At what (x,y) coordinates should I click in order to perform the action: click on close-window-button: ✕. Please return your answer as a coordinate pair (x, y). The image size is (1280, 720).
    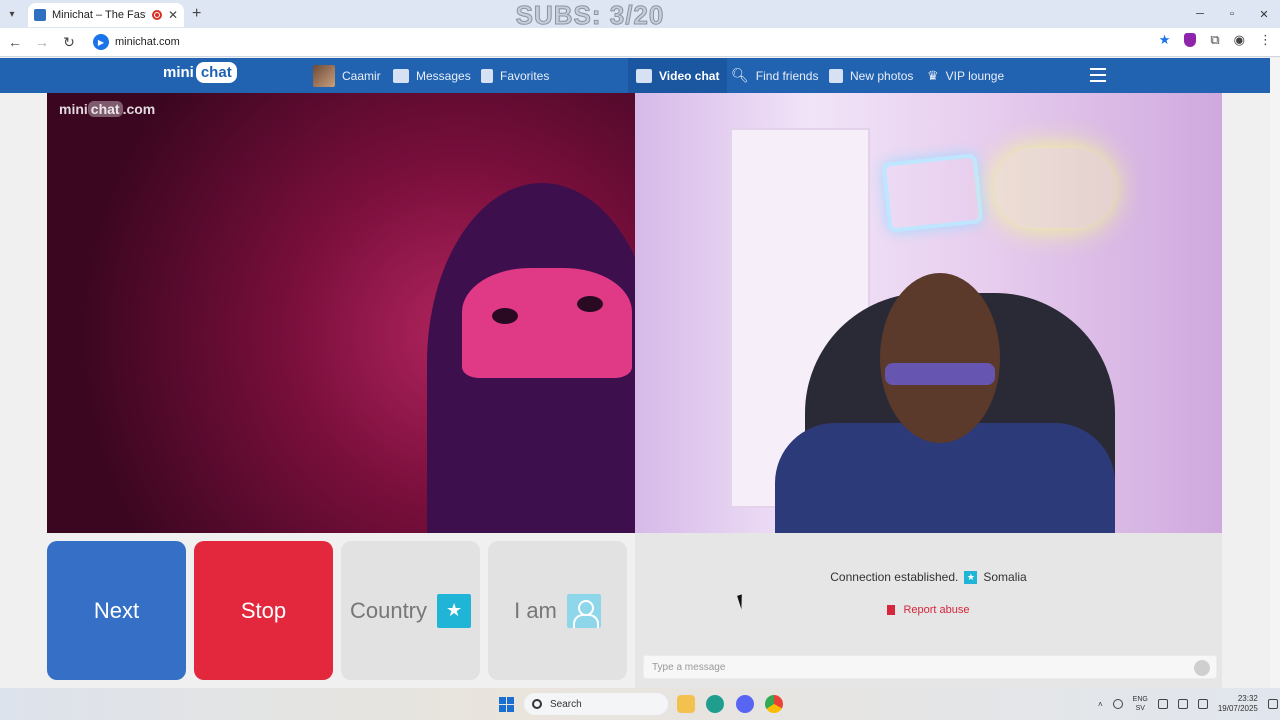
    Looking at the image, I should click on (1264, 14).